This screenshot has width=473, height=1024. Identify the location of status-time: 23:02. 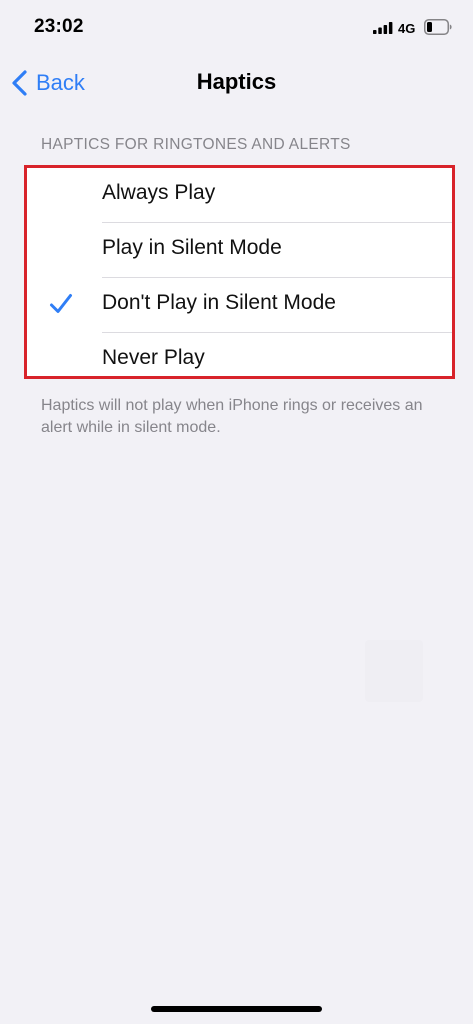
(59, 26).